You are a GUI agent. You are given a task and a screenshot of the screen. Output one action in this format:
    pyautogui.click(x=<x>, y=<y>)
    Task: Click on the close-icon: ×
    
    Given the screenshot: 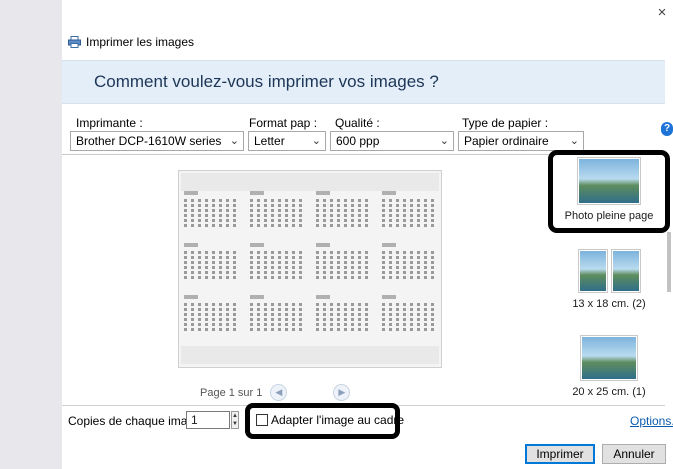 What is the action you would take?
    pyautogui.click(x=662, y=13)
    